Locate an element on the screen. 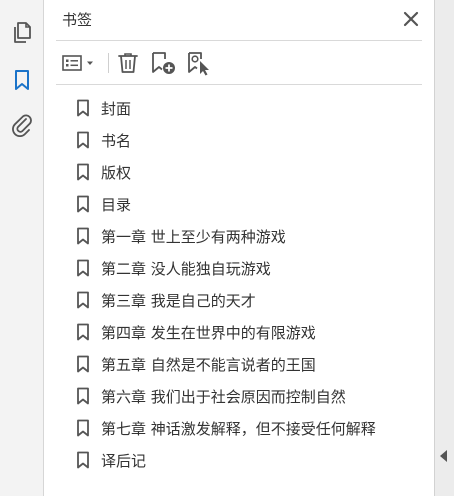  navigation-rail is located at coordinates (22, 248).